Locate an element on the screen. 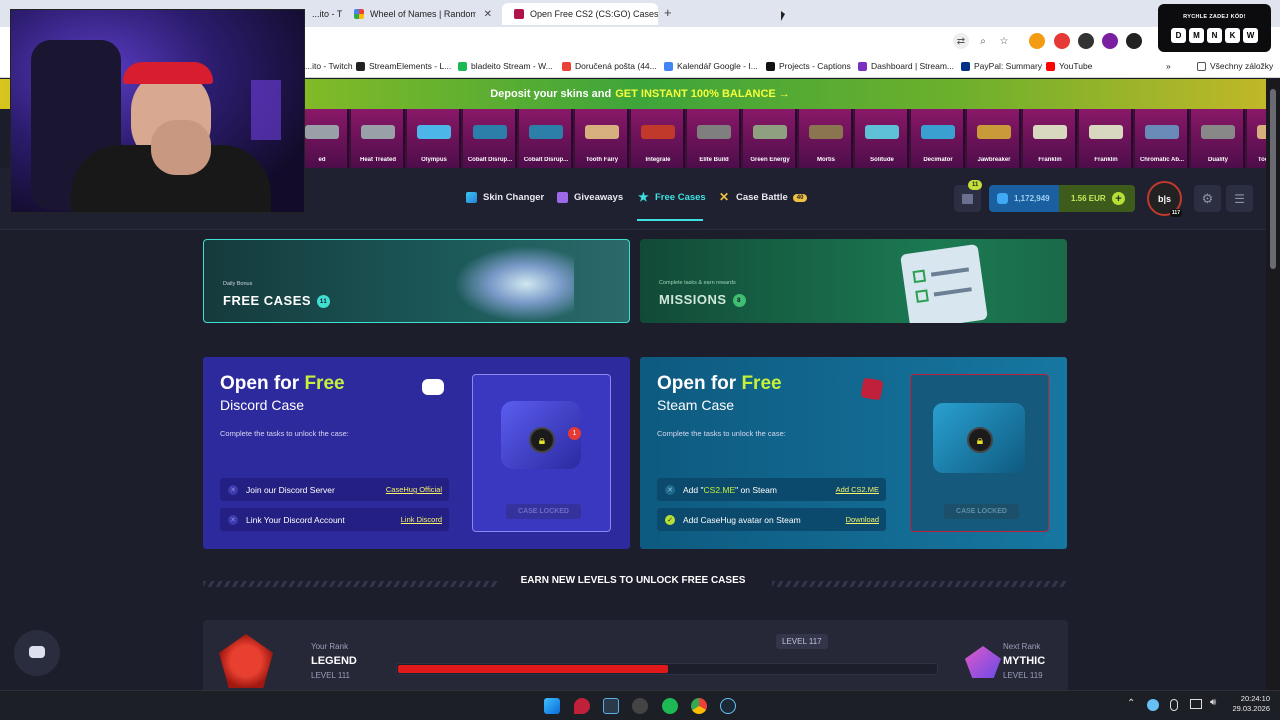 This screenshot has width=1280, height=720. ticker-item-label: Integrale is located at coordinates (658, 160).